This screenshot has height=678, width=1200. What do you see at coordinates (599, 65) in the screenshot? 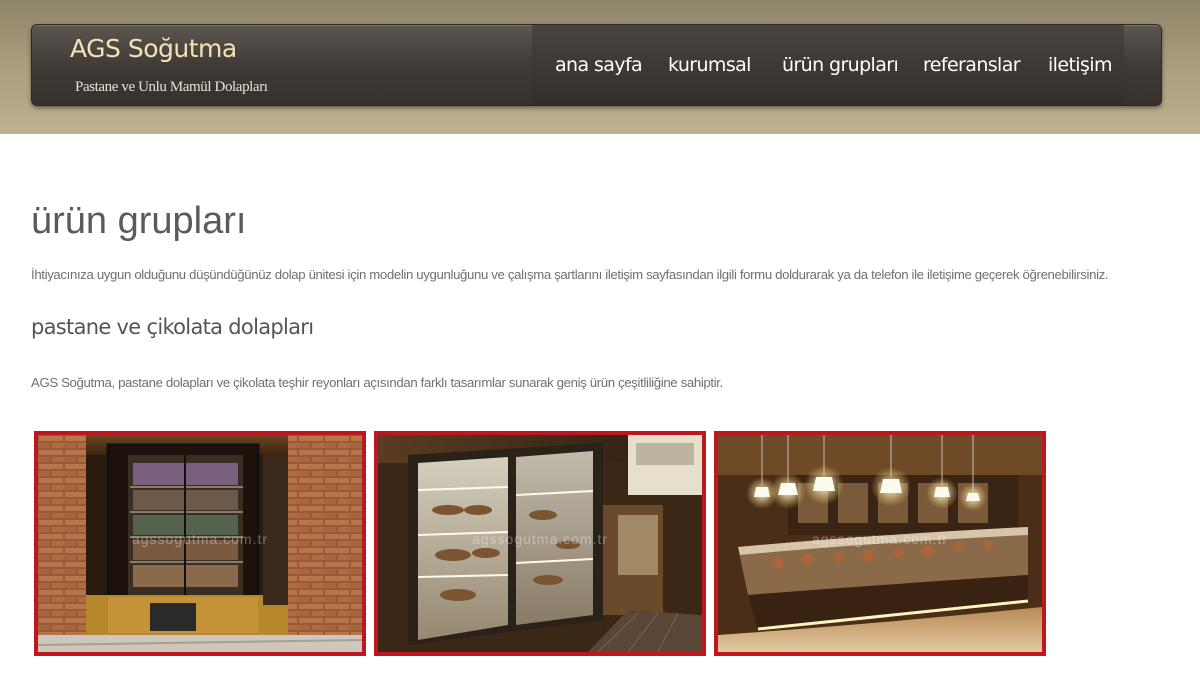
I see `nav-item-home: ana sayfa` at bounding box center [599, 65].